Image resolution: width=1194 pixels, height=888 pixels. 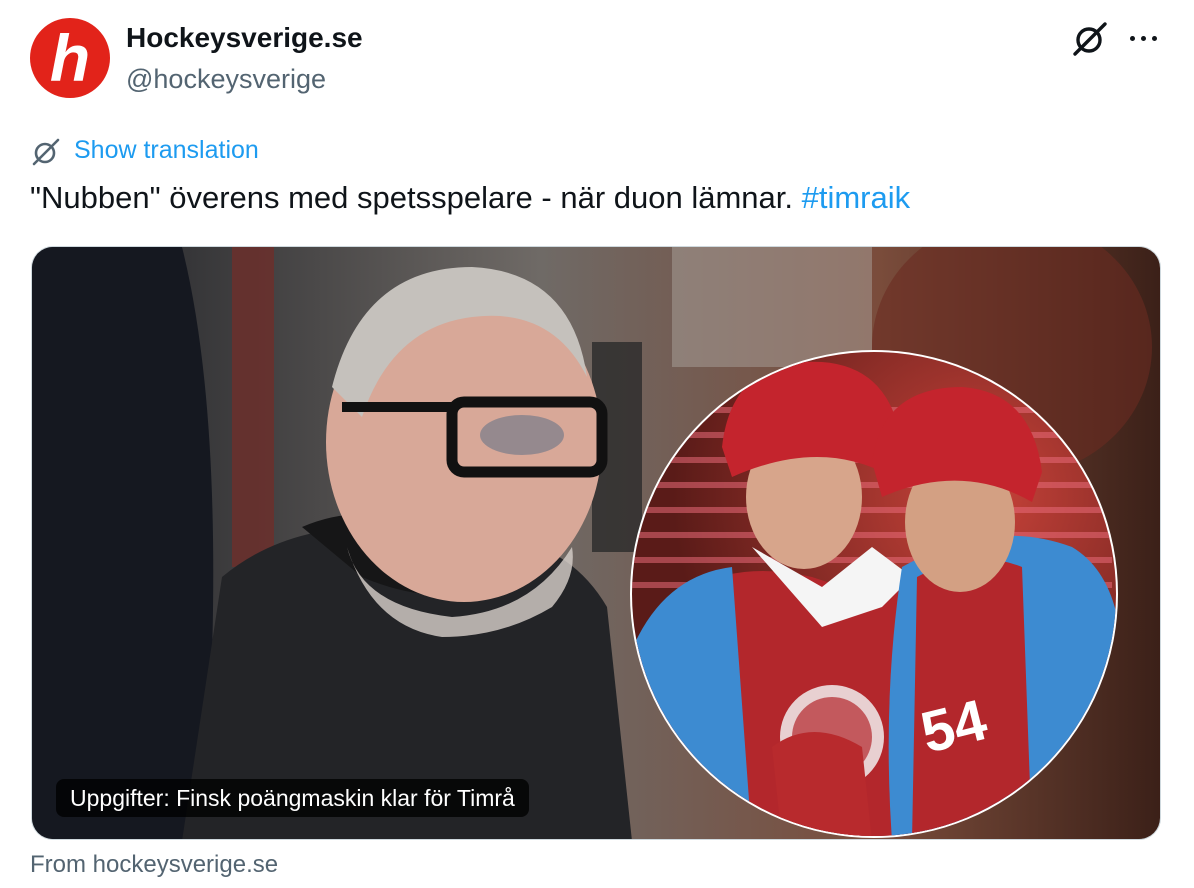 What do you see at coordinates (166, 150) in the screenshot?
I see `show-translation-link: Show translation` at bounding box center [166, 150].